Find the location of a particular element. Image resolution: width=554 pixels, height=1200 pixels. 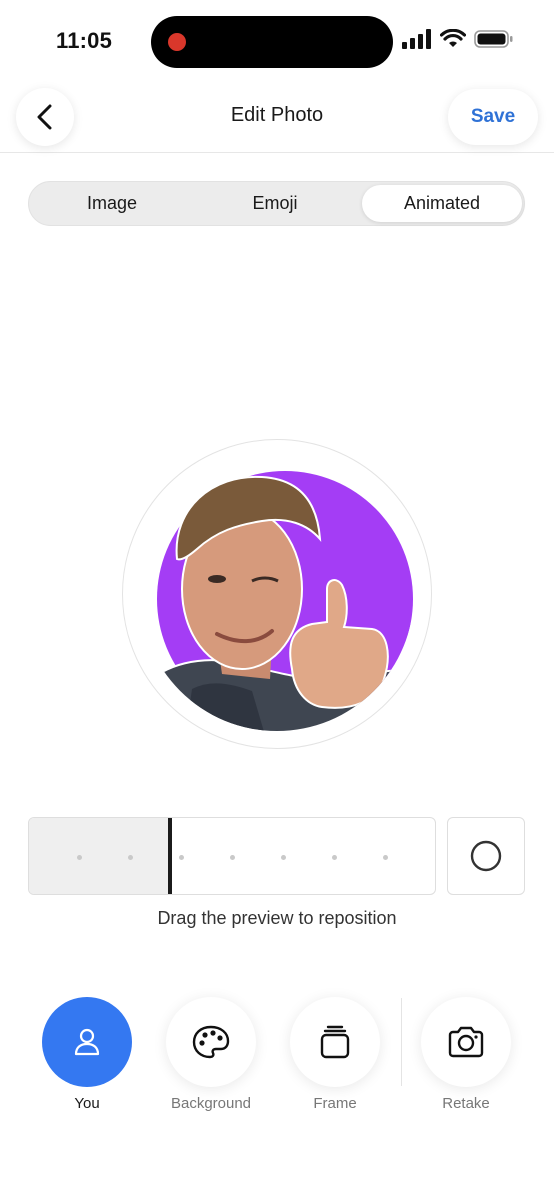

background-button is located at coordinates (211, 1042).